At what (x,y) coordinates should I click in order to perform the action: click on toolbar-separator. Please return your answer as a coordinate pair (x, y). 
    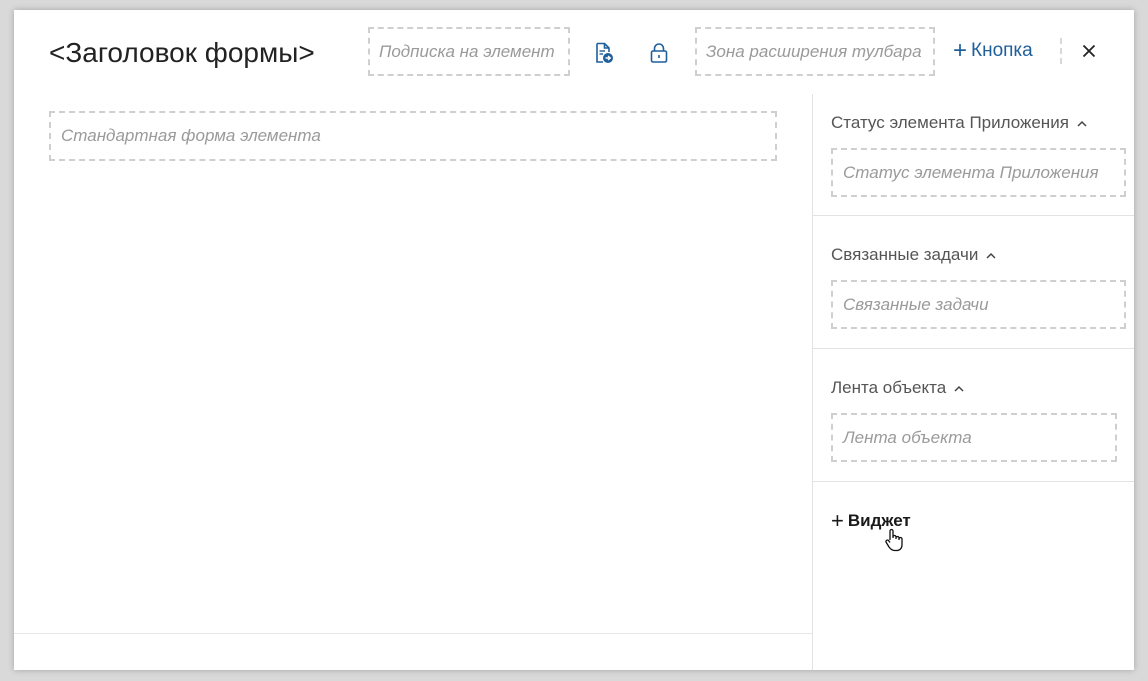
    Looking at the image, I should click on (1062, 51).